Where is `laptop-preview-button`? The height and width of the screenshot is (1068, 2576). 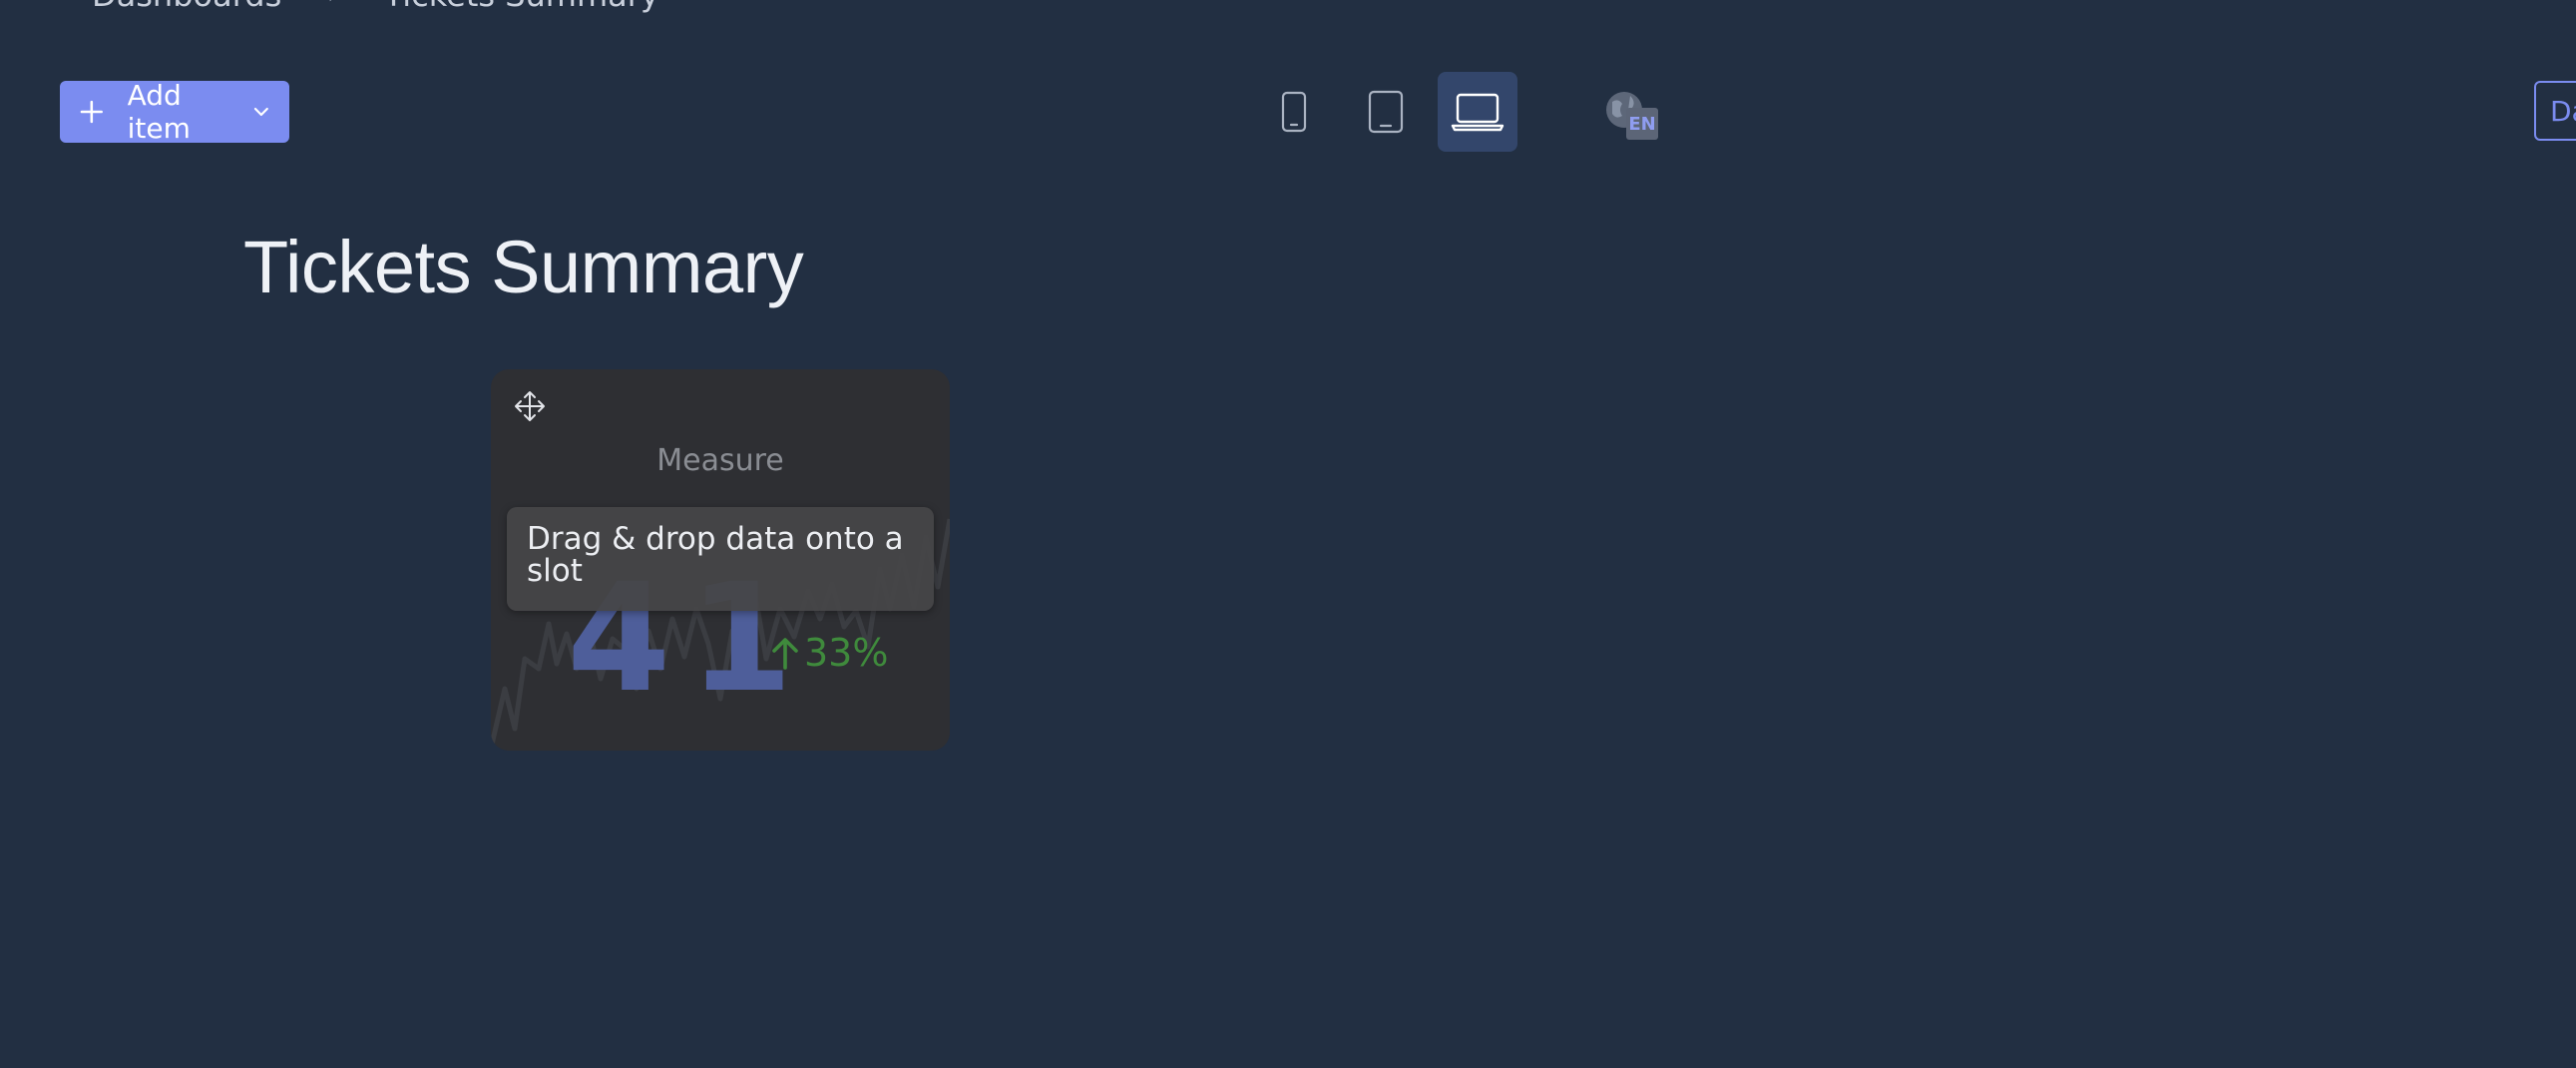
laptop-preview-button is located at coordinates (1477, 112).